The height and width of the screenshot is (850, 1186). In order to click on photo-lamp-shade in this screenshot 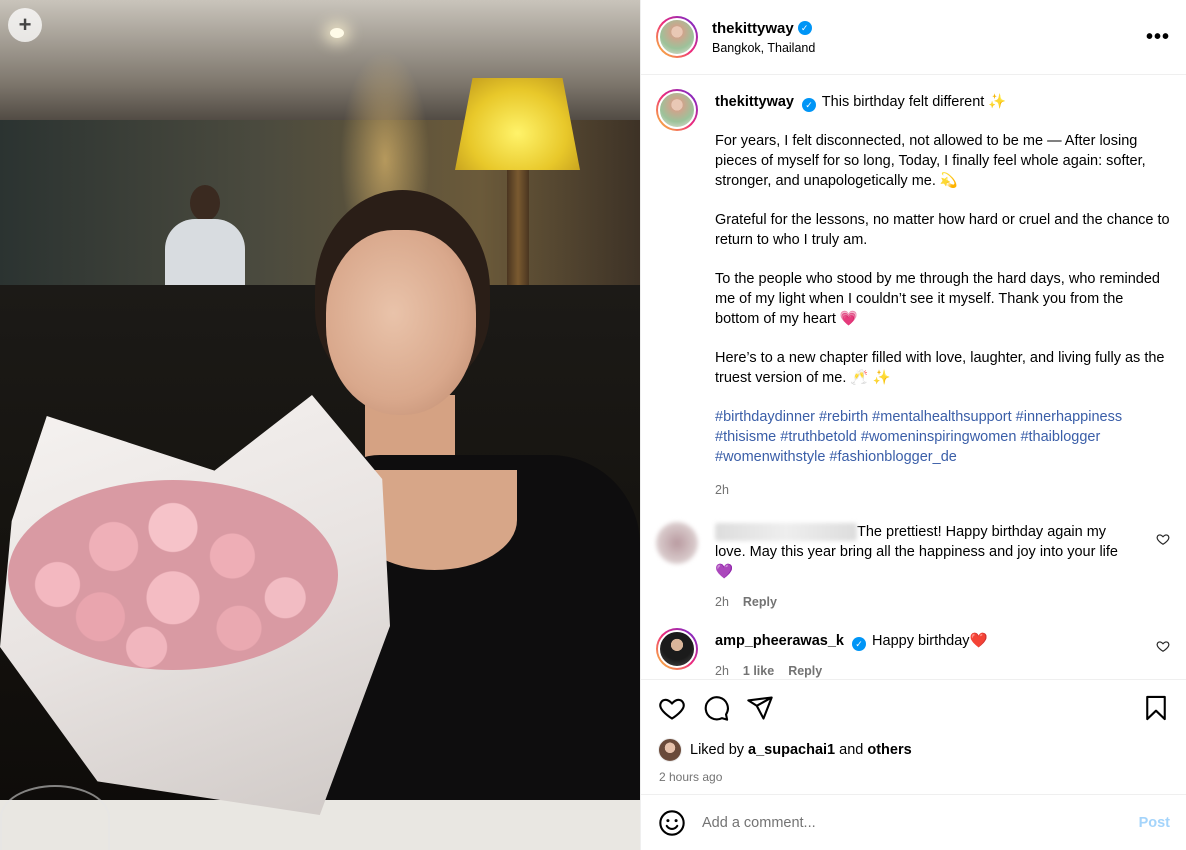, I will do `click(517, 124)`.